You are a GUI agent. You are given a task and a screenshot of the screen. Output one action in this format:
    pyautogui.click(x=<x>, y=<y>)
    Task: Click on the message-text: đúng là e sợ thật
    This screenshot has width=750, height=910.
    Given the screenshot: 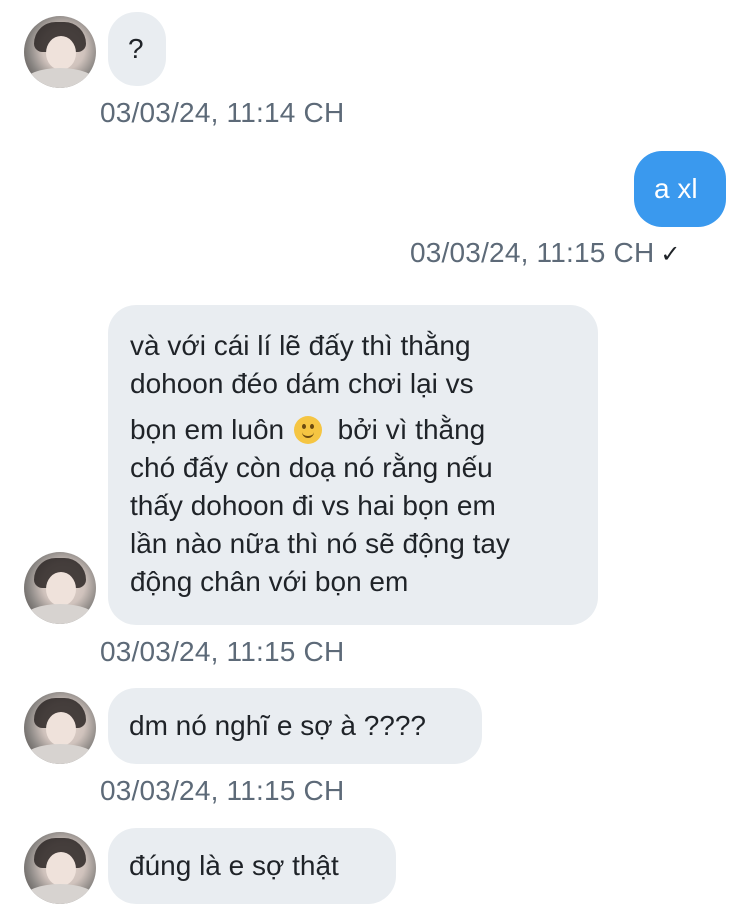 What is the action you would take?
    pyautogui.click(x=234, y=865)
    